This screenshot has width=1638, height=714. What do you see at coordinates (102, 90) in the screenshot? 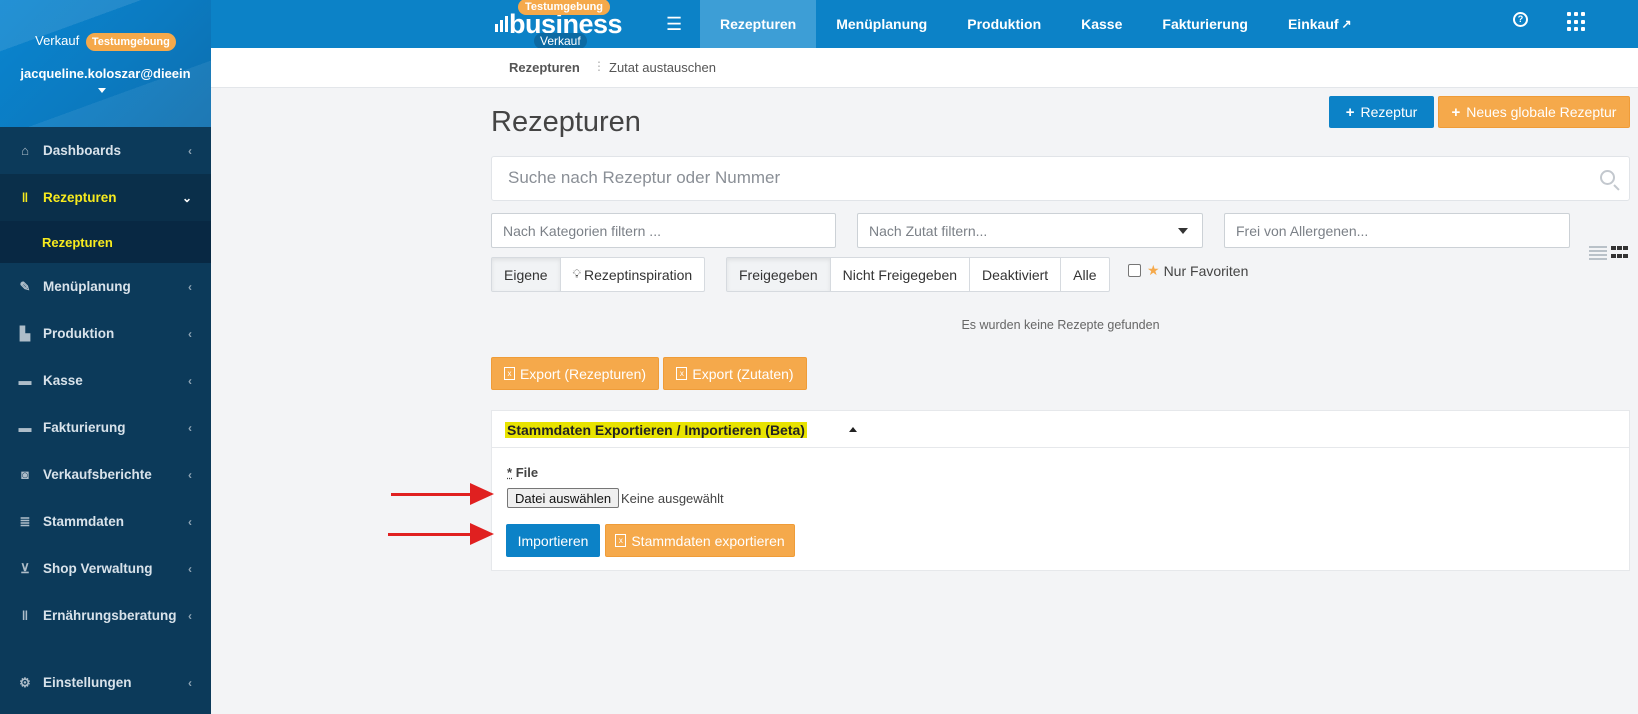
I see `user-menu-caret-icon` at bounding box center [102, 90].